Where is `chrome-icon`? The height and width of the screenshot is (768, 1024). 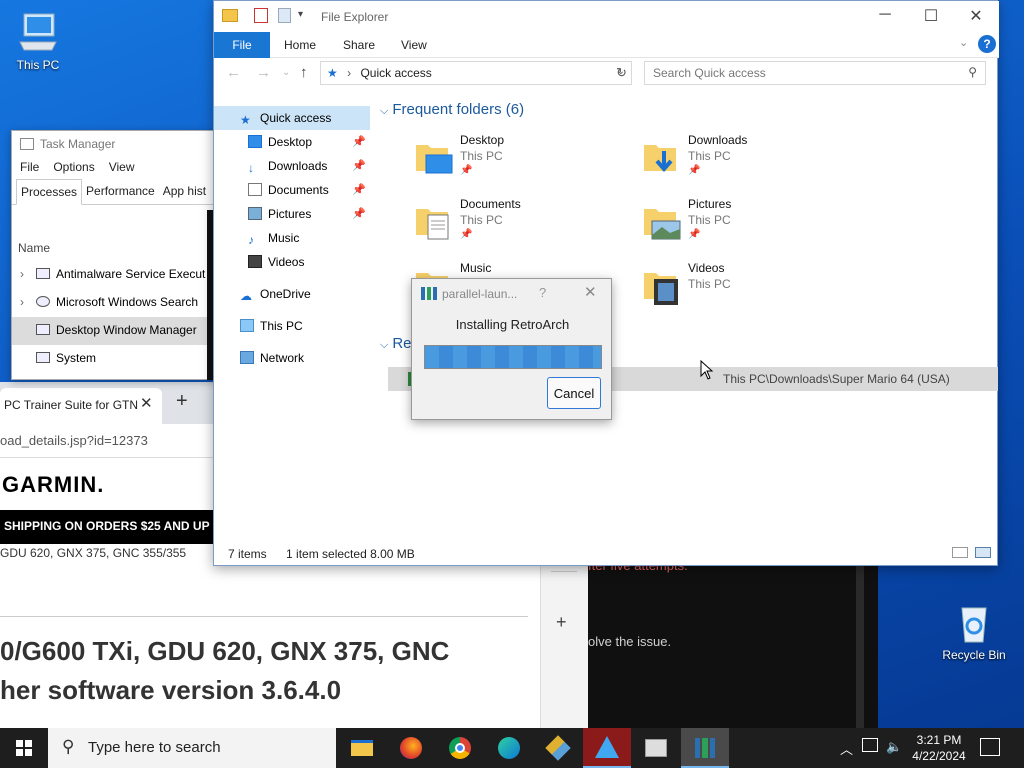 chrome-icon is located at coordinates (460, 748).